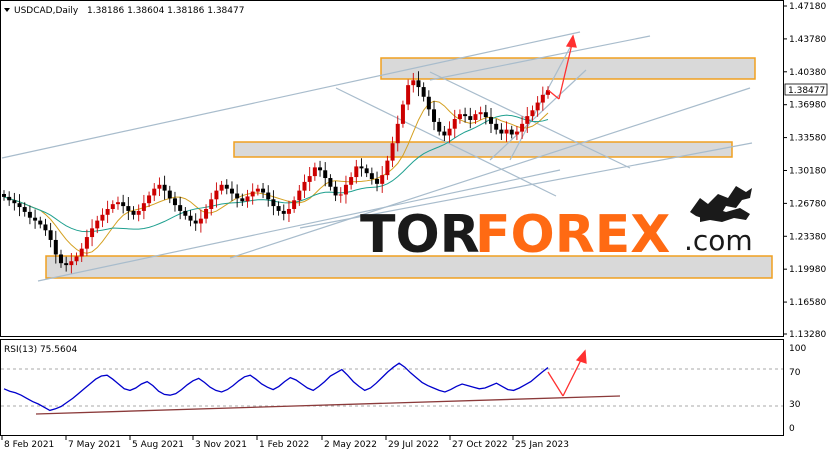 This screenshot has height=455, width=830. What do you see at coordinates (807, 171) in the screenshot?
I see `price-axis-label: 1.30180` at bounding box center [807, 171].